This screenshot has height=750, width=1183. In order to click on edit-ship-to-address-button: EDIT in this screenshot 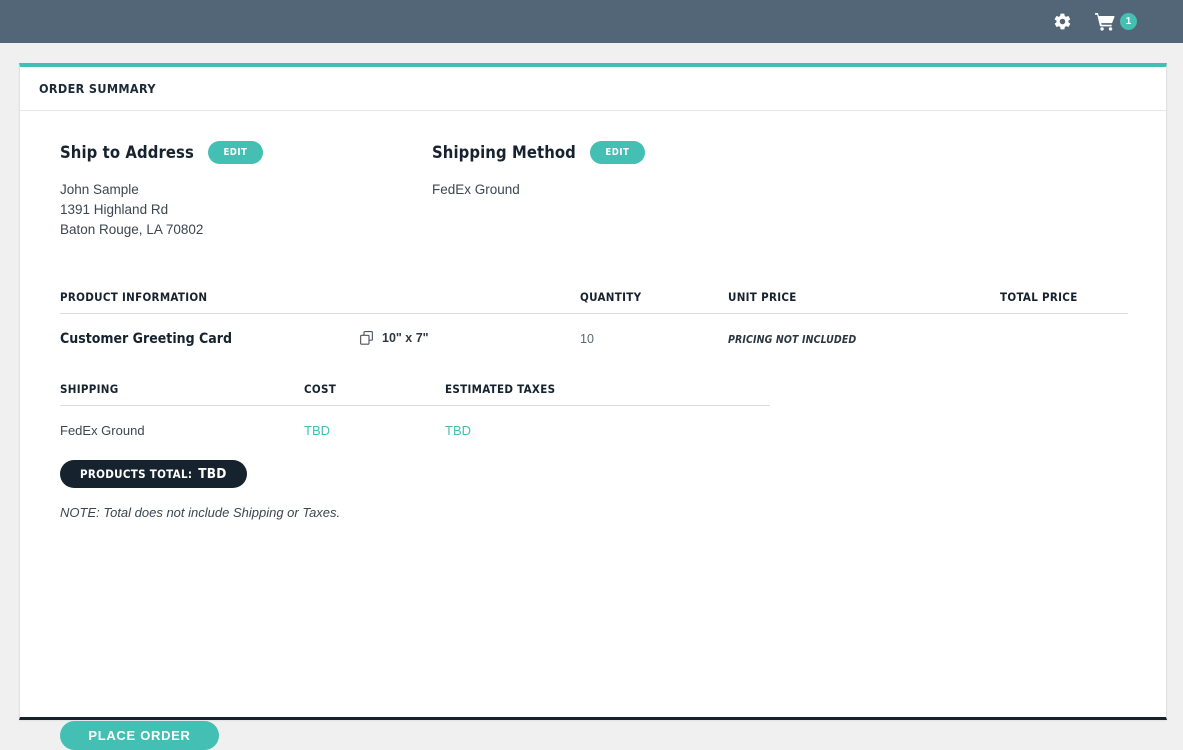, I will do `click(235, 152)`.